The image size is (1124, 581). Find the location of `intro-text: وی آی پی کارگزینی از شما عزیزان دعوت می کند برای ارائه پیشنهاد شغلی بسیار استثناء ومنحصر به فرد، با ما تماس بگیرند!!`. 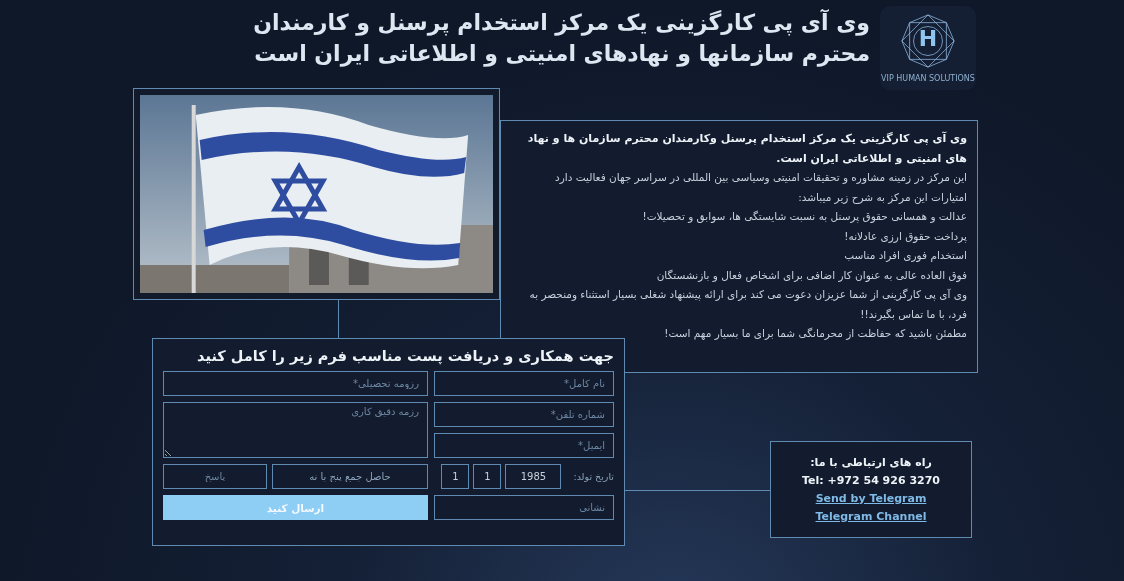

intro-text: وی آی پی کارگزینی از شما عزیزان دعوت می کند برای ارائه پیشنهاد شغلی بسیار استثناء ومنحصر به فرد، با ما تماس بگیرند!! is located at coordinates (747, 305).